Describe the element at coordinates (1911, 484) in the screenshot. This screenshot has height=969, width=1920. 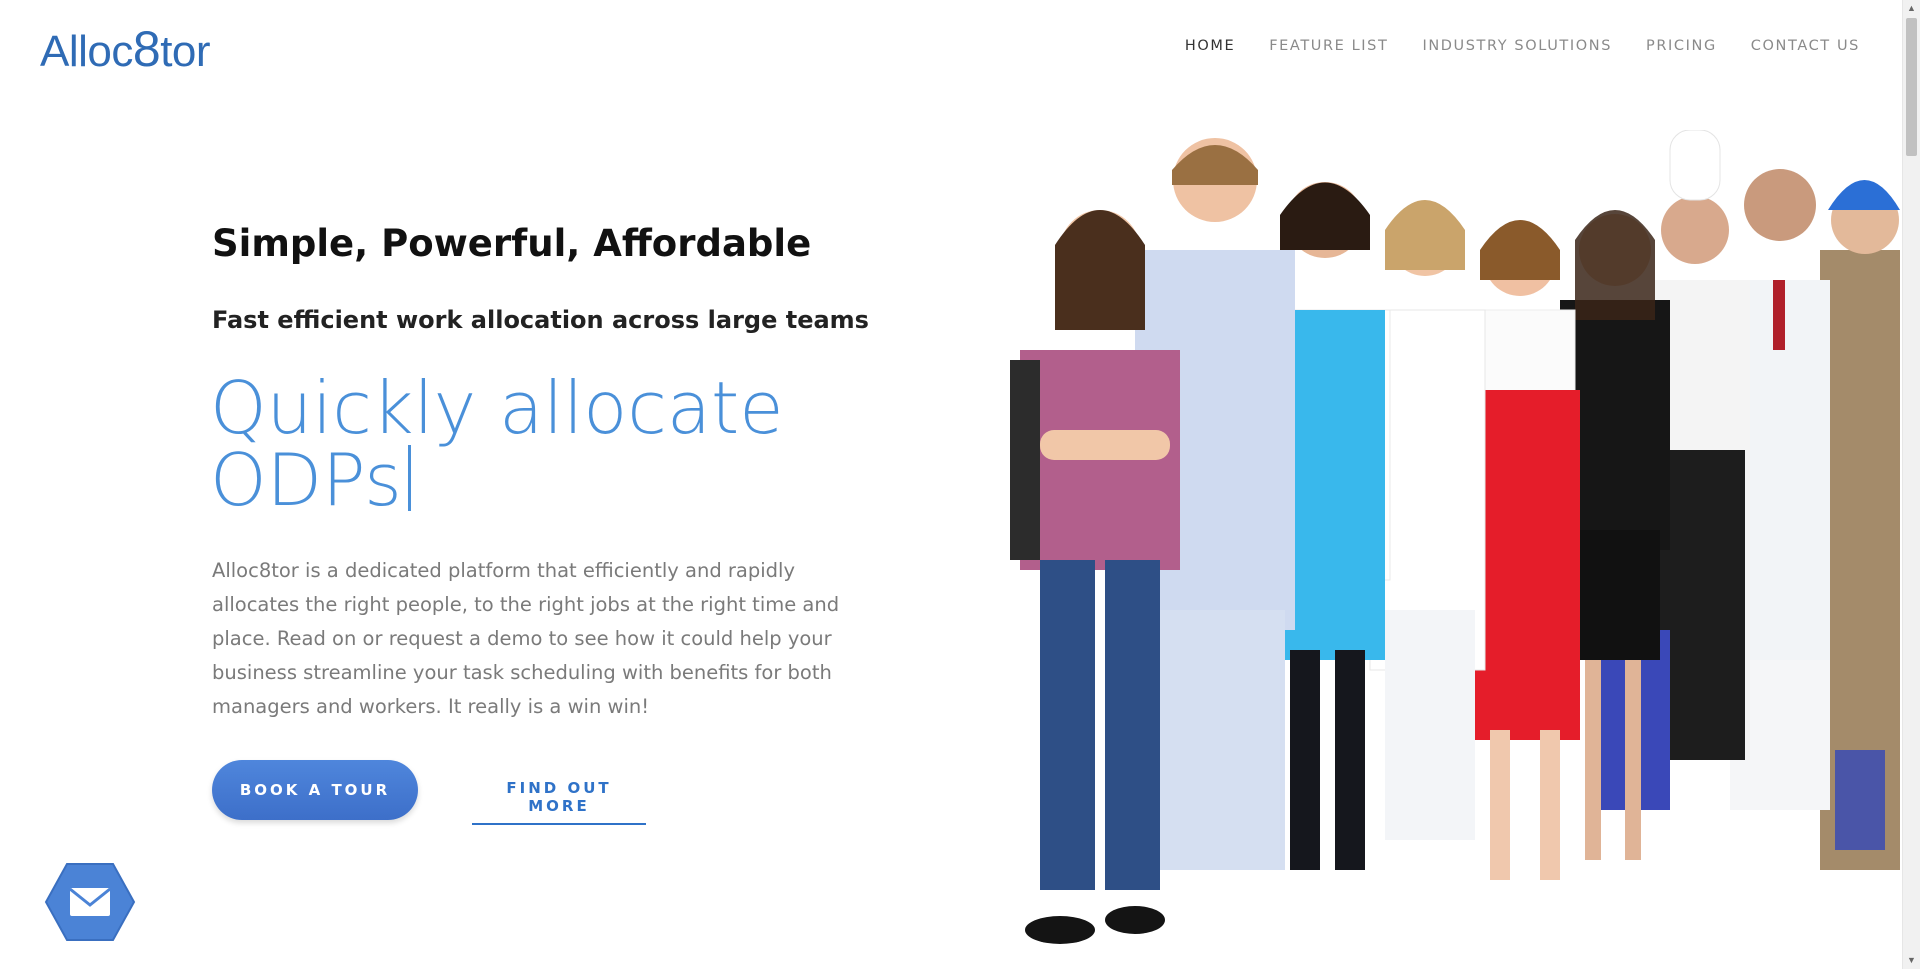
I see `page-scrollbar: ▲ ▼` at that location.